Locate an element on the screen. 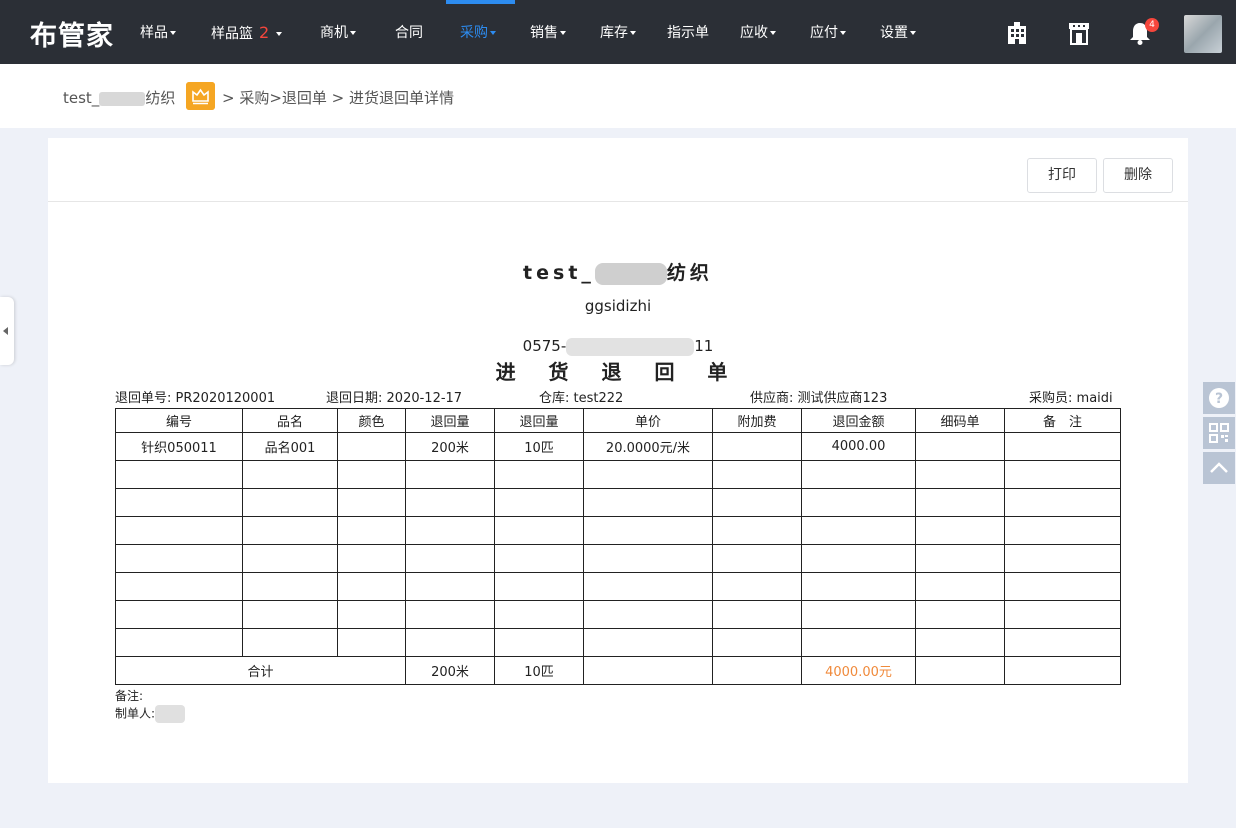  phone-prefix: 0575- is located at coordinates (544, 346).